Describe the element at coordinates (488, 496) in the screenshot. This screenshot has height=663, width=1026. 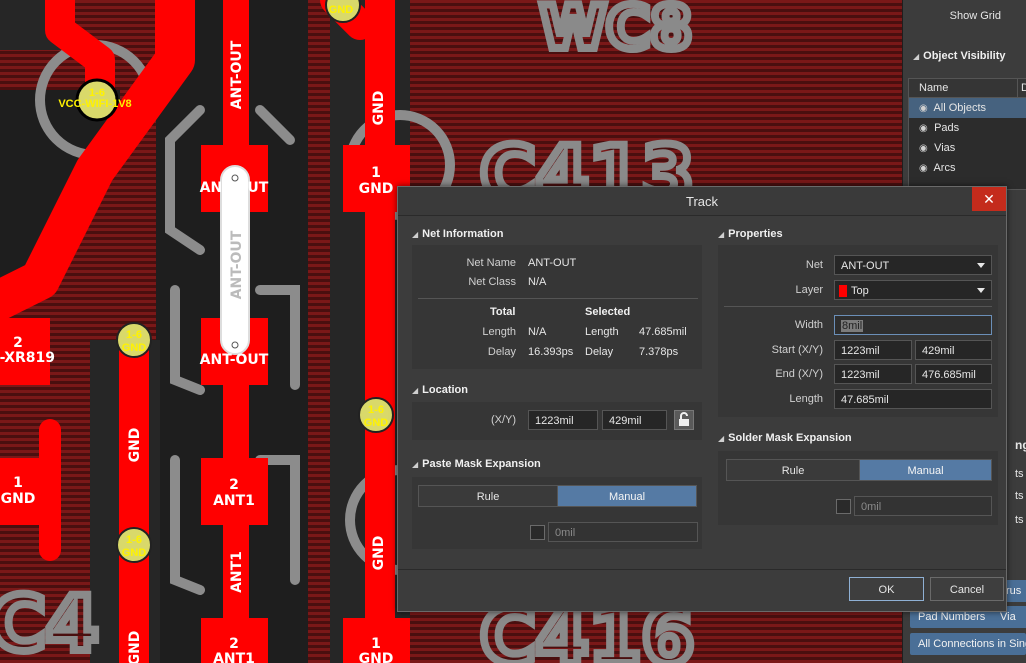
I see `paste-mask-rule-toggle: Rule` at that location.